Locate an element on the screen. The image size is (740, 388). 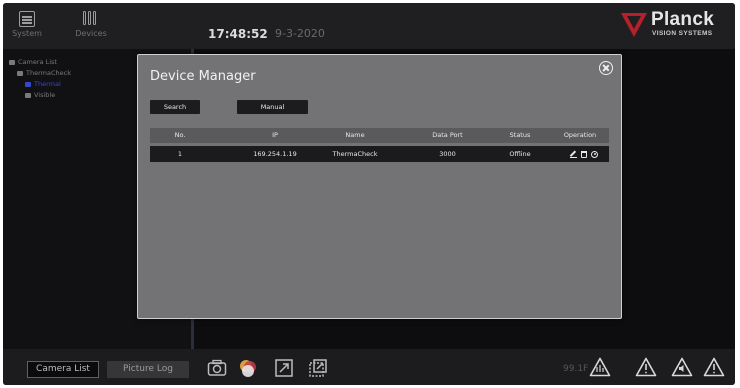
camera-tree: Camera List ThermaCheck Thermal Visible is located at coordinates (47, 79).